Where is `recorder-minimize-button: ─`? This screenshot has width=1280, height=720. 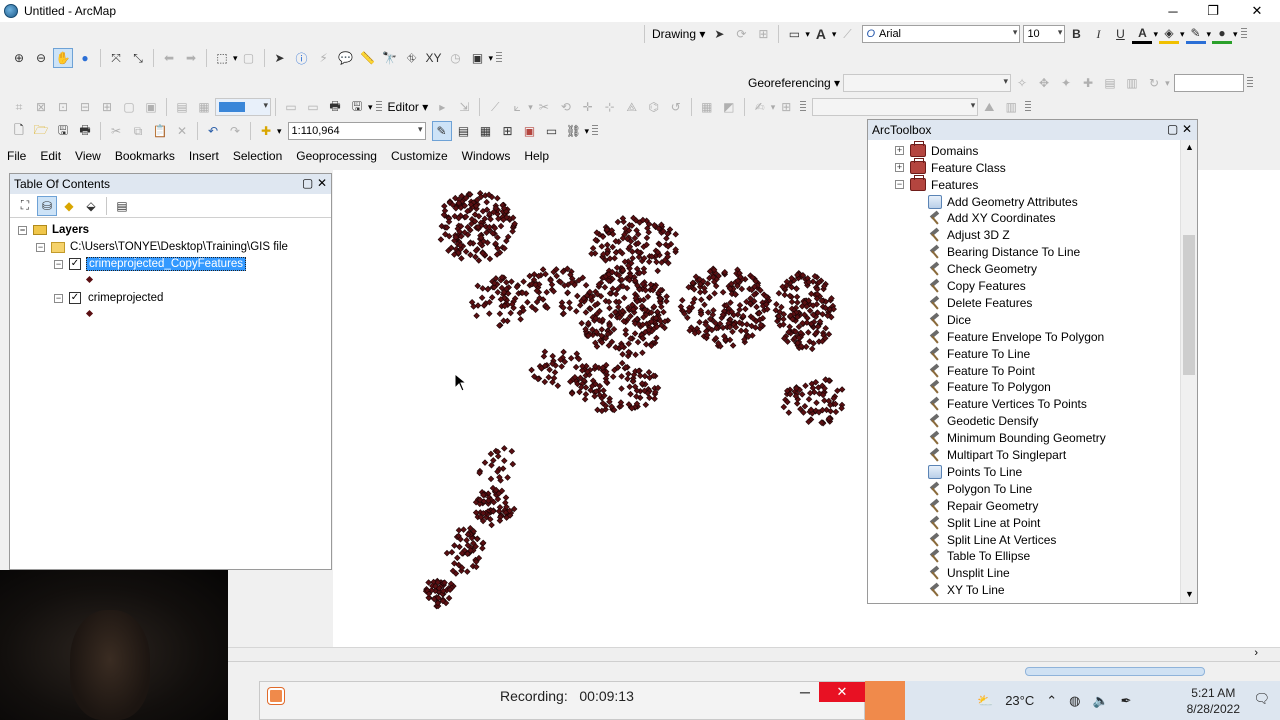
recorder-minimize-button: ─ is located at coordinates (805, 692).